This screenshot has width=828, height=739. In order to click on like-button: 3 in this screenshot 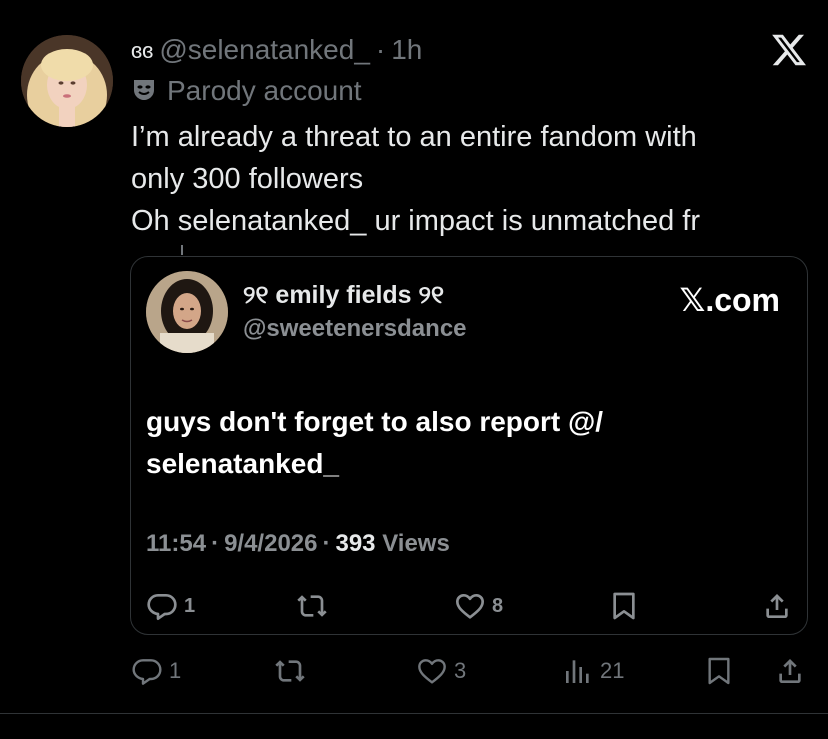, I will do `click(441, 671)`.